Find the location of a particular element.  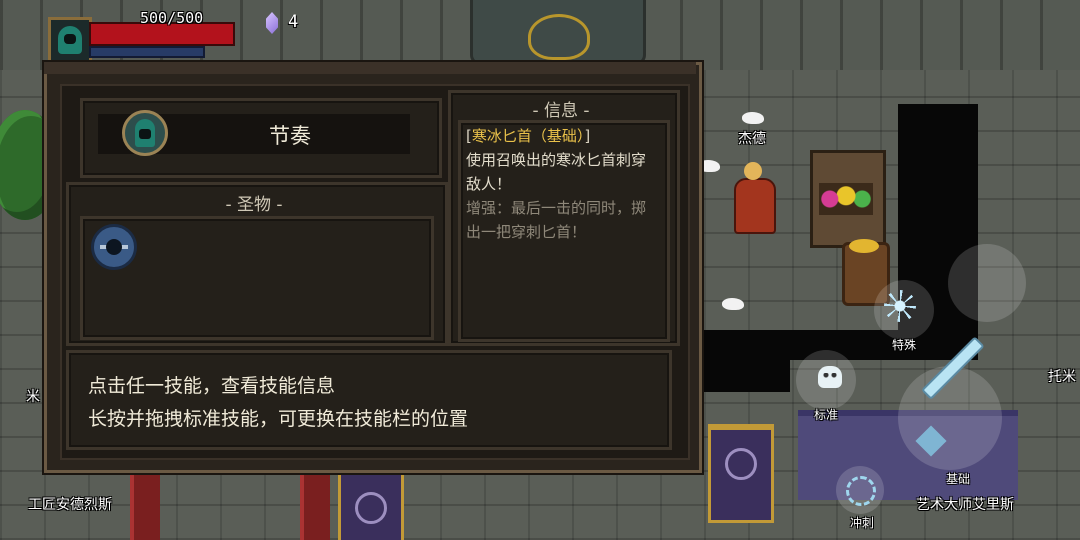

skill-hood-icon is located at coordinates (145, 133).